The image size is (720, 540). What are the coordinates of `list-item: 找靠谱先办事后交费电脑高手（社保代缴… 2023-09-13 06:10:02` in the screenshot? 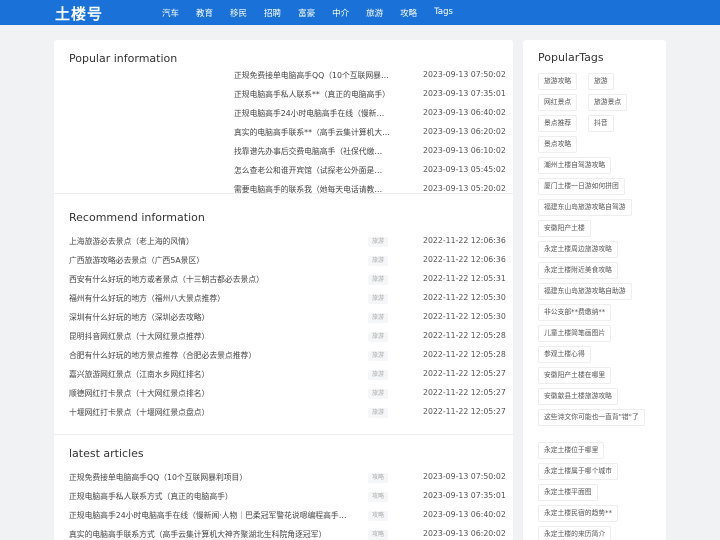 It's located at (283, 154).